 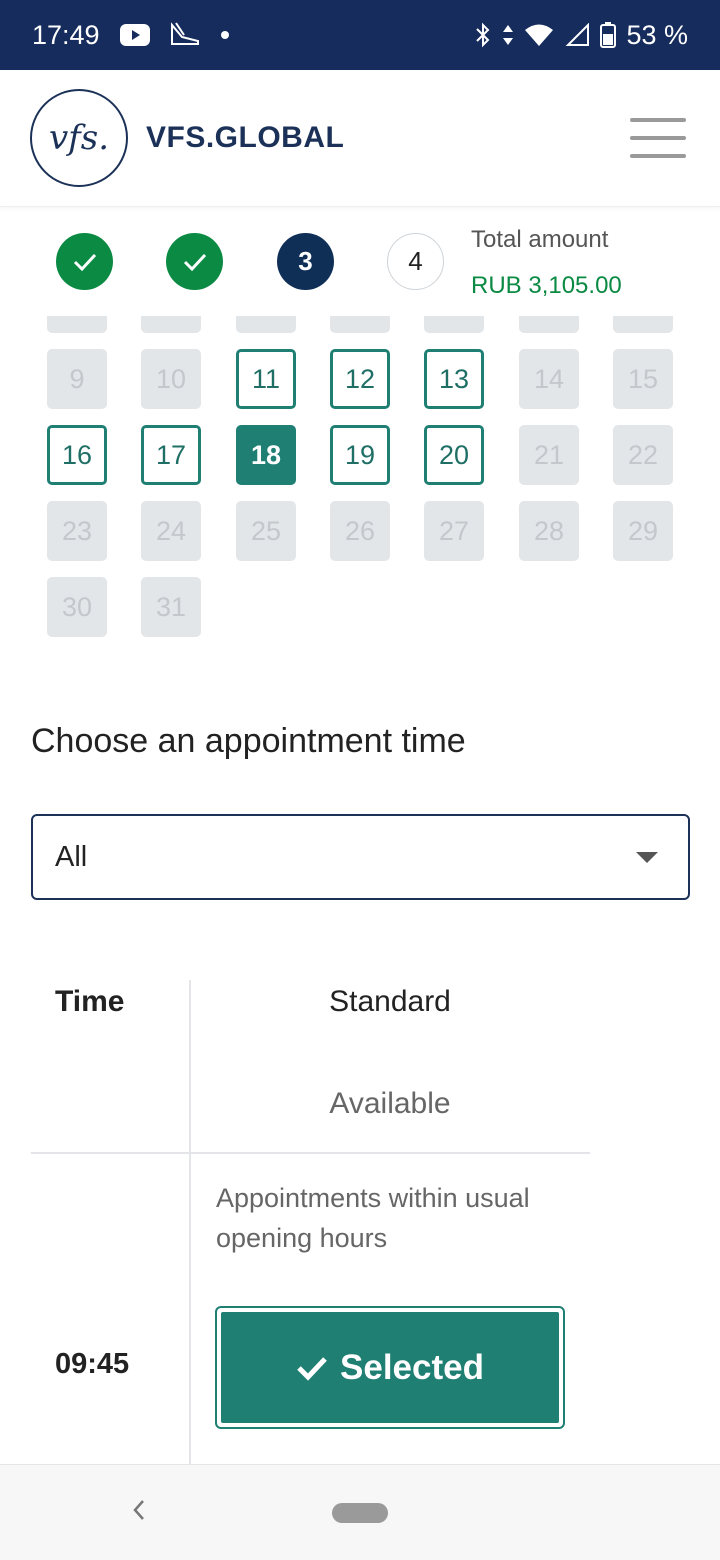 What do you see at coordinates (390, 1001) in the screenshot?
I see `column-header-standard: Standard` at bounding box center [390, 1001].